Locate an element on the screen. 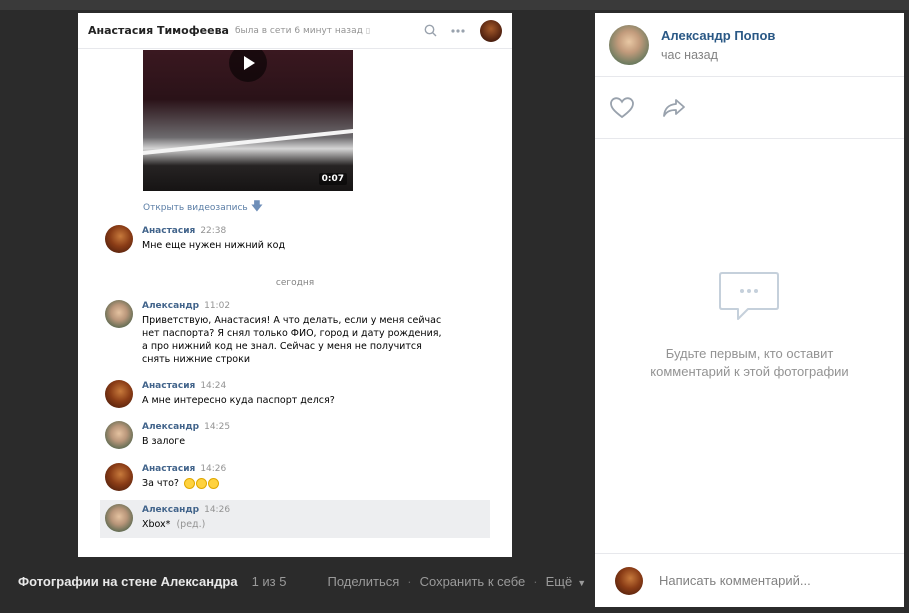  message-text: Xbox* is located at coordinates (156, 524).